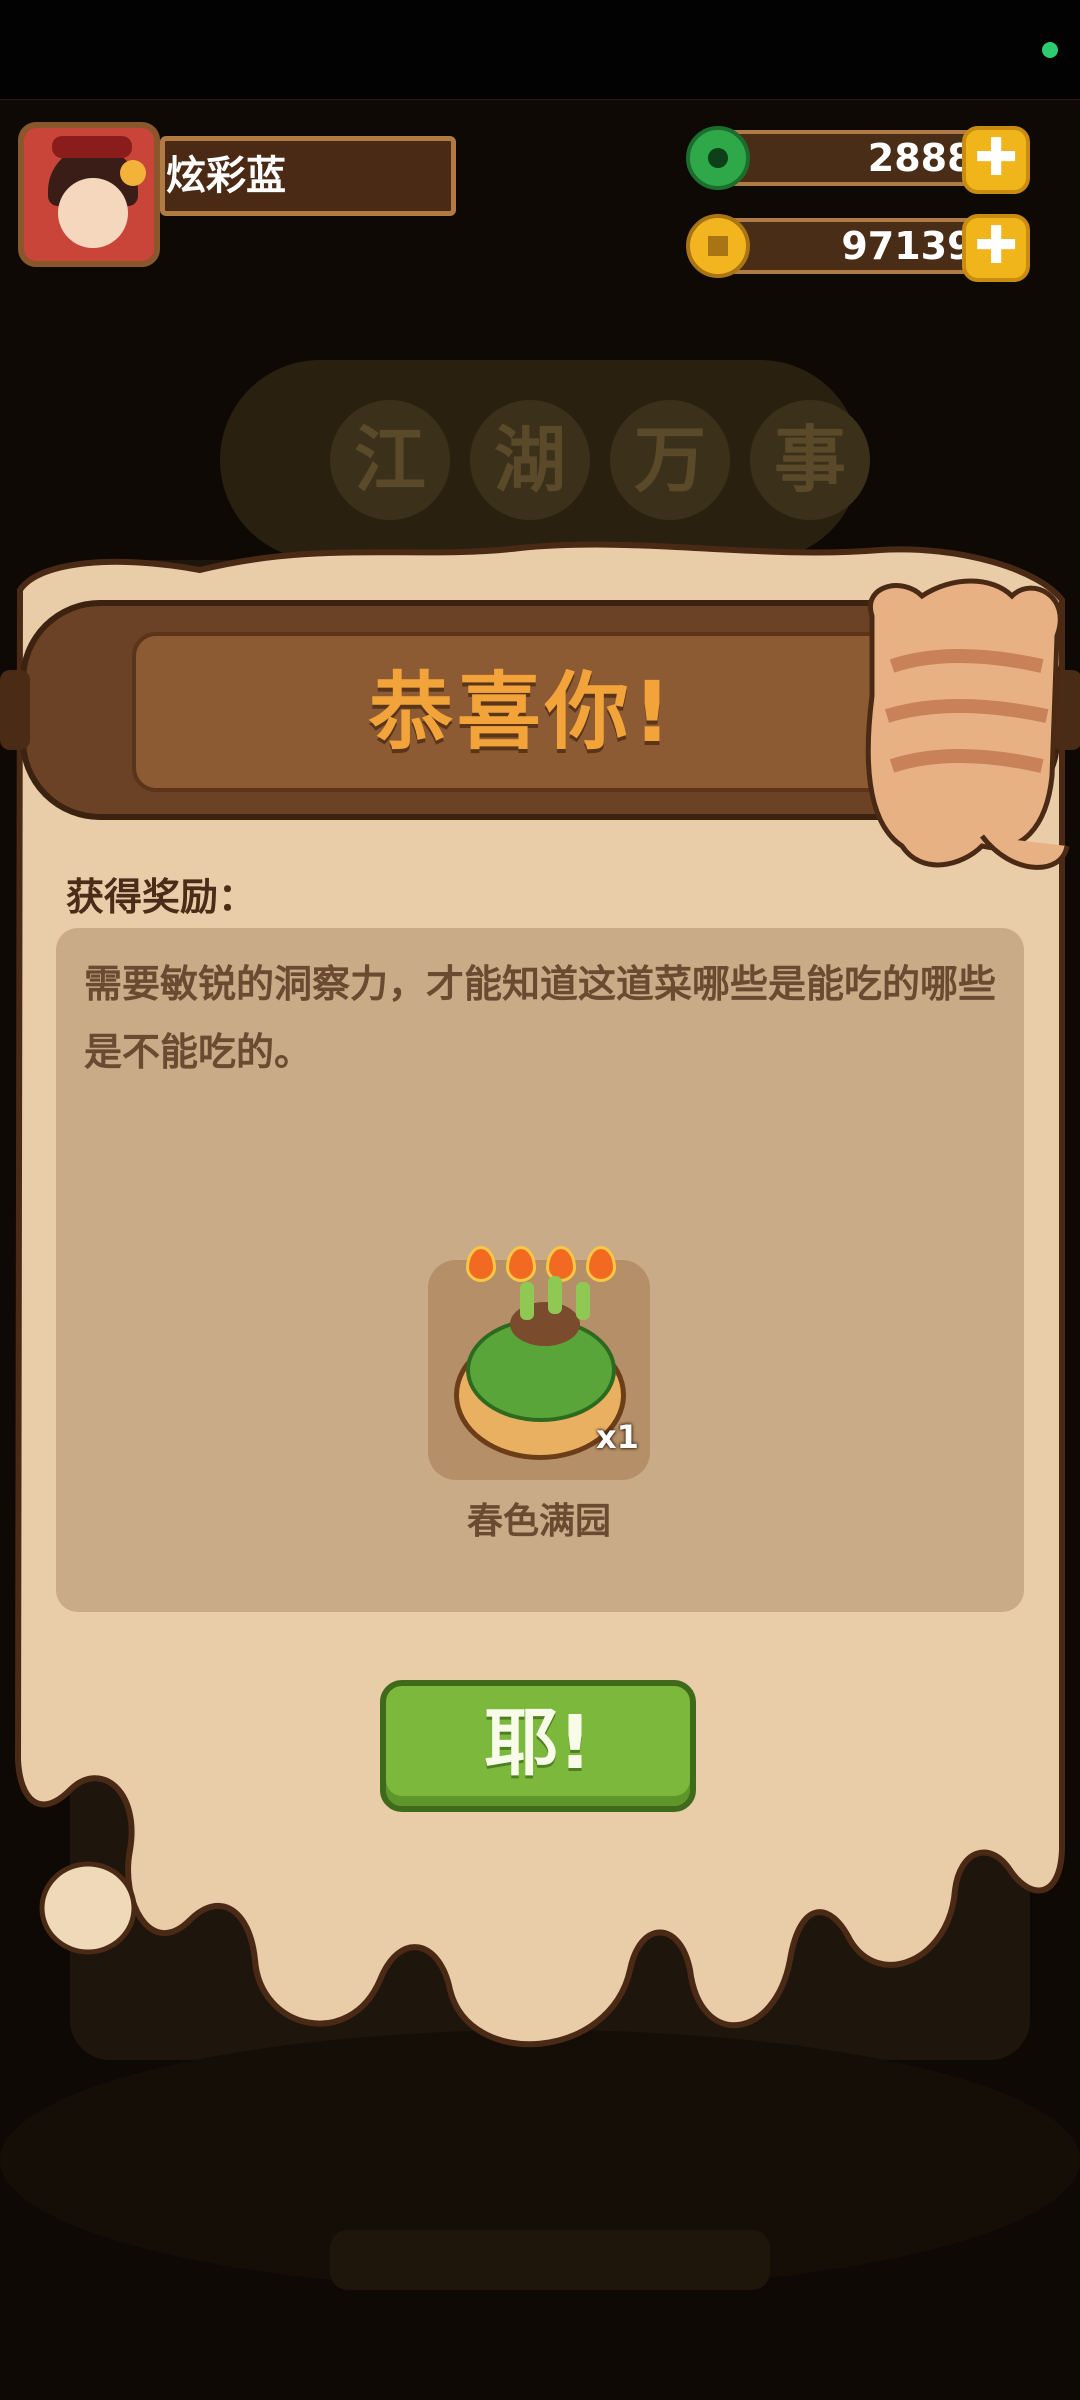 This screenshot has width=1080, height=2400. Describe the element at coordinates (161, 897) in the screenshot. I see `reward-label: 获得奖励：` at that location.